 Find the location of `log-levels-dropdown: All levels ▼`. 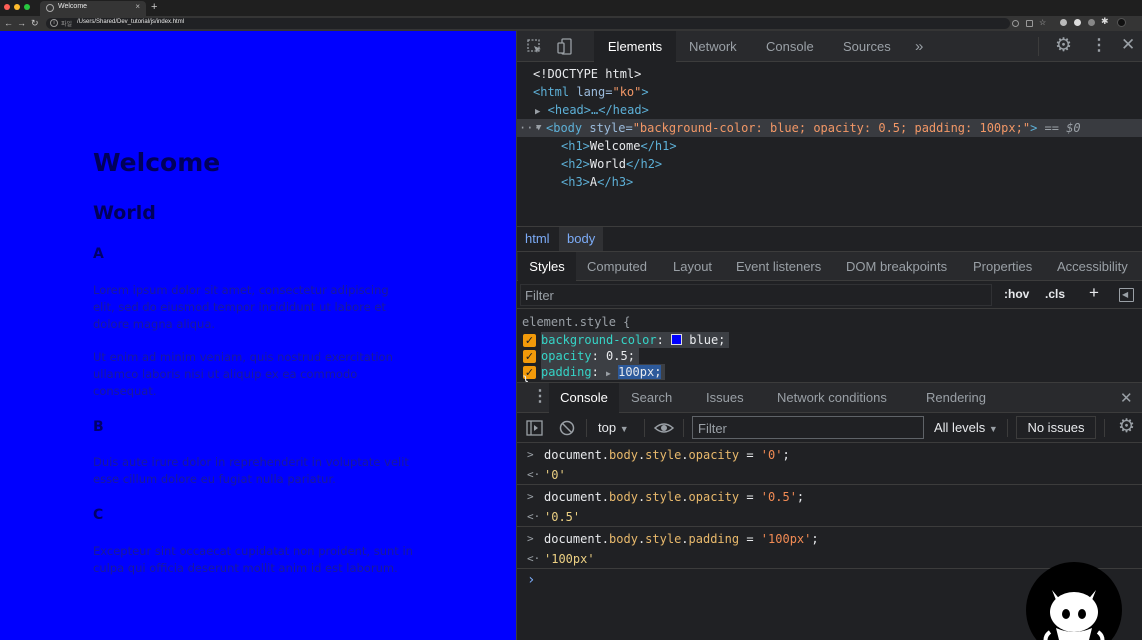

log-levels-dropdown: All levels ▼ is located at coordinates (966, 427).